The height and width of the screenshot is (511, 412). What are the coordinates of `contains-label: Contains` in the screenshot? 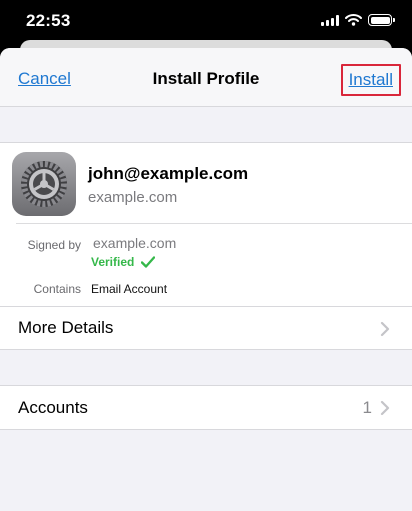 It's located at (57, 289).